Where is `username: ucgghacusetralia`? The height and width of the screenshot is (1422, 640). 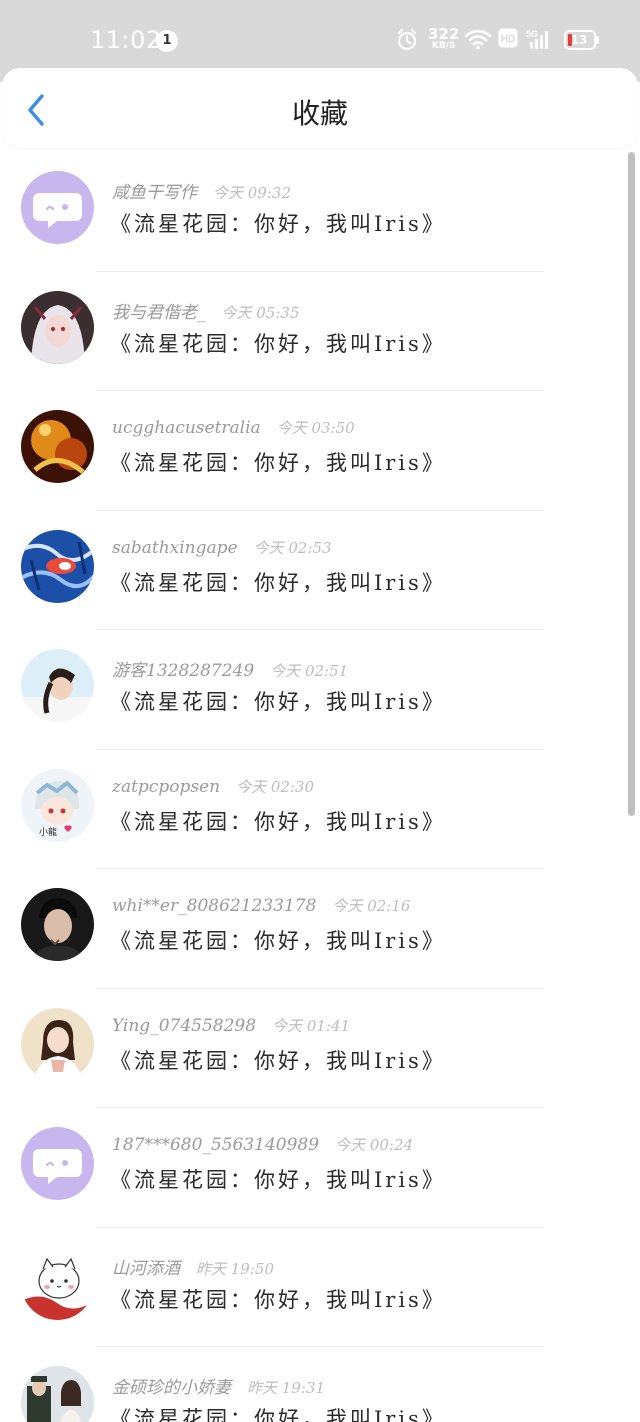
username: ucgghacusetralia is located at coordinates (186, 428).